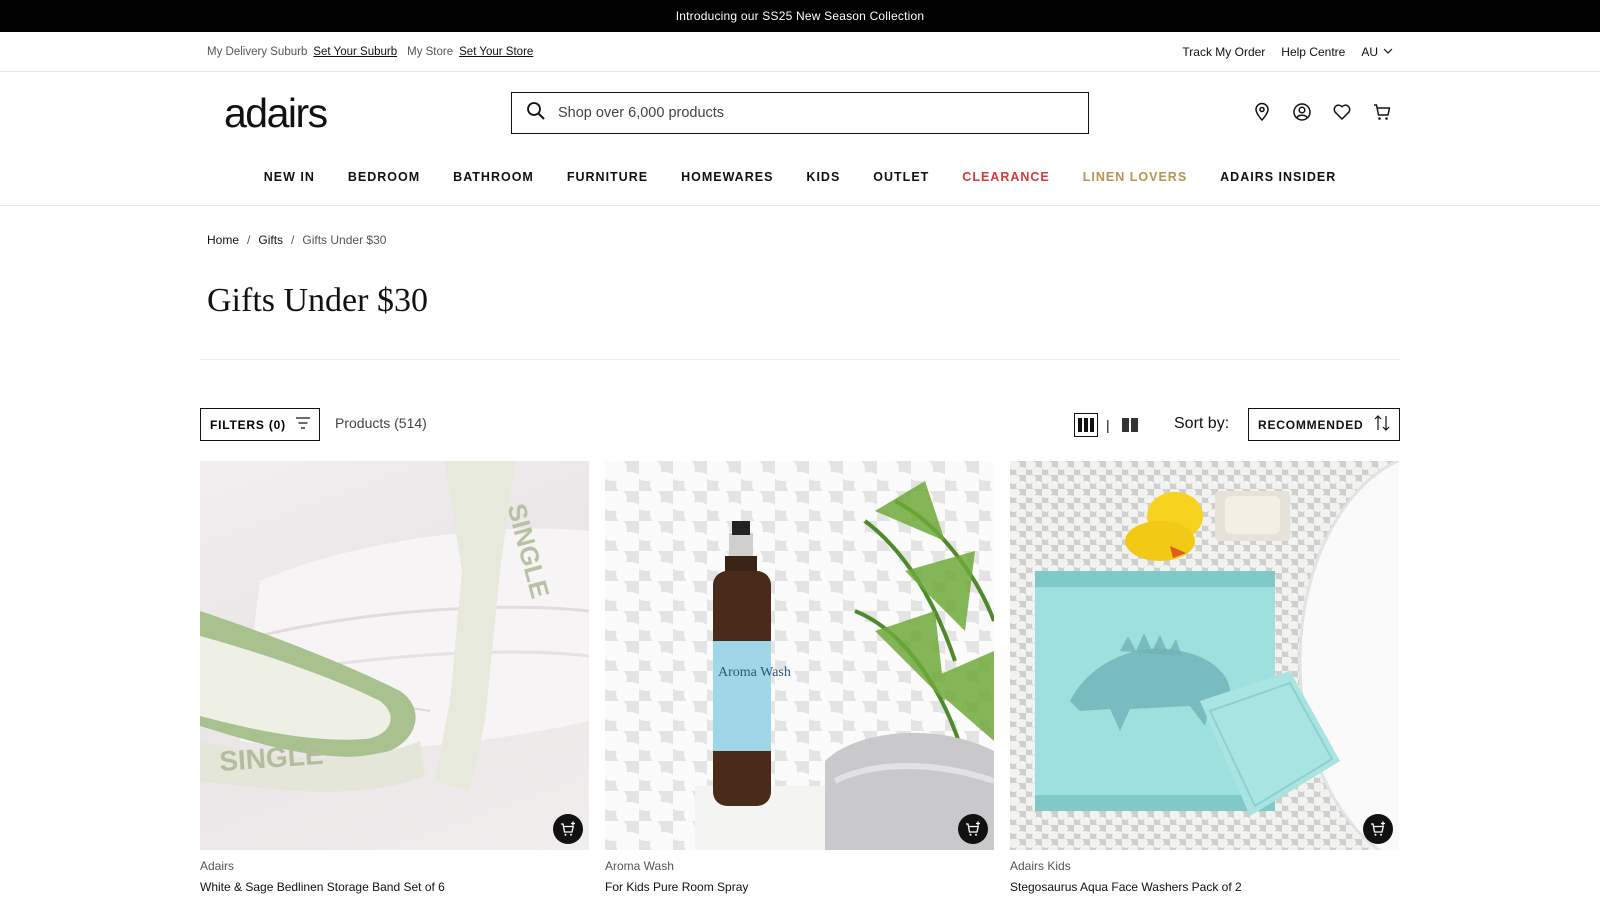  Describe the element at coordinates (493, 177) in the screenshot. I see `nav-item-bathroom: BATHROOM` at that location.